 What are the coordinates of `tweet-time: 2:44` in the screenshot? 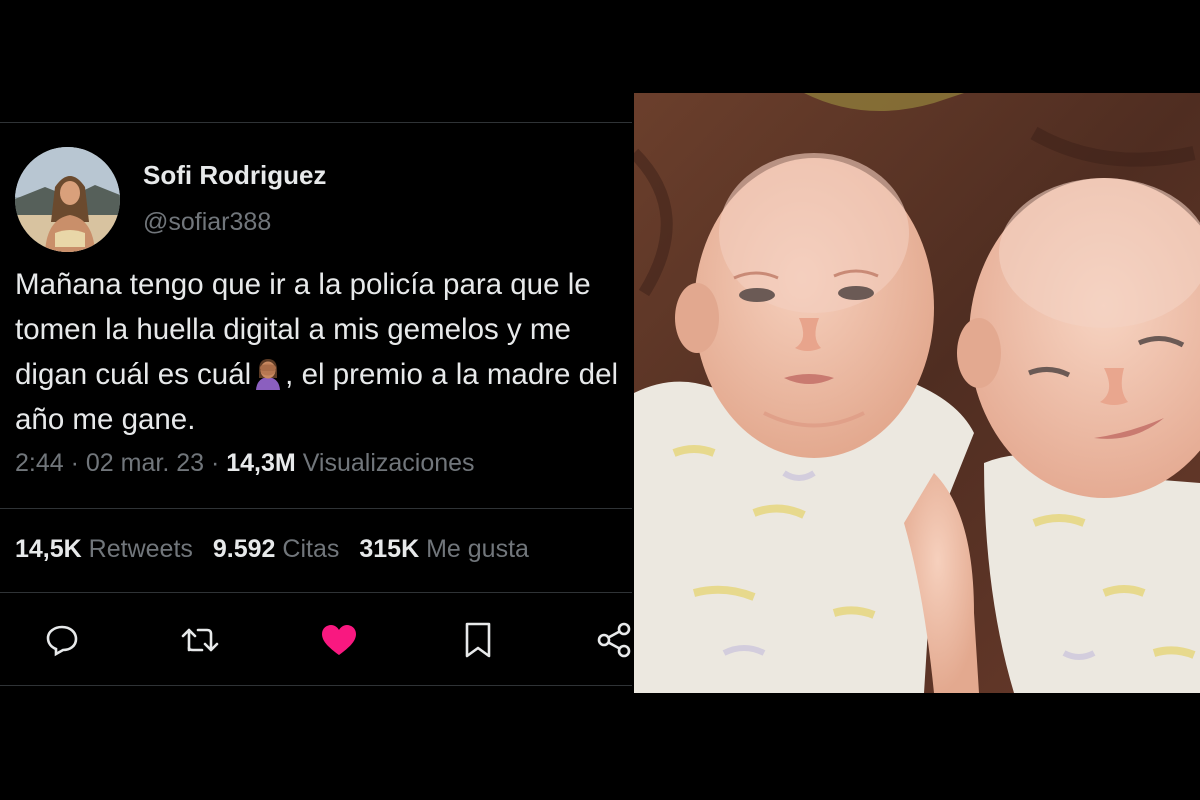 It's located at (39, 463).